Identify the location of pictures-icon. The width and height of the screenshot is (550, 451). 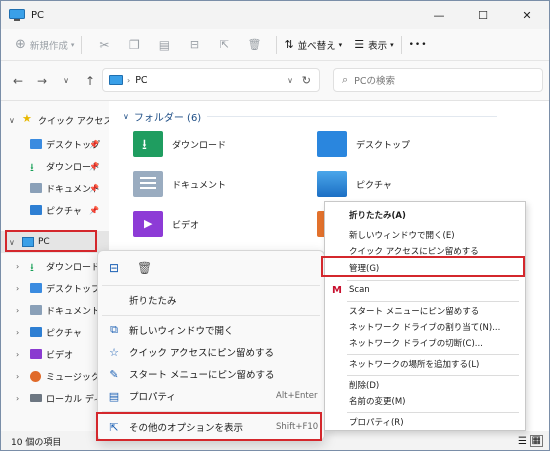
(36, 210).